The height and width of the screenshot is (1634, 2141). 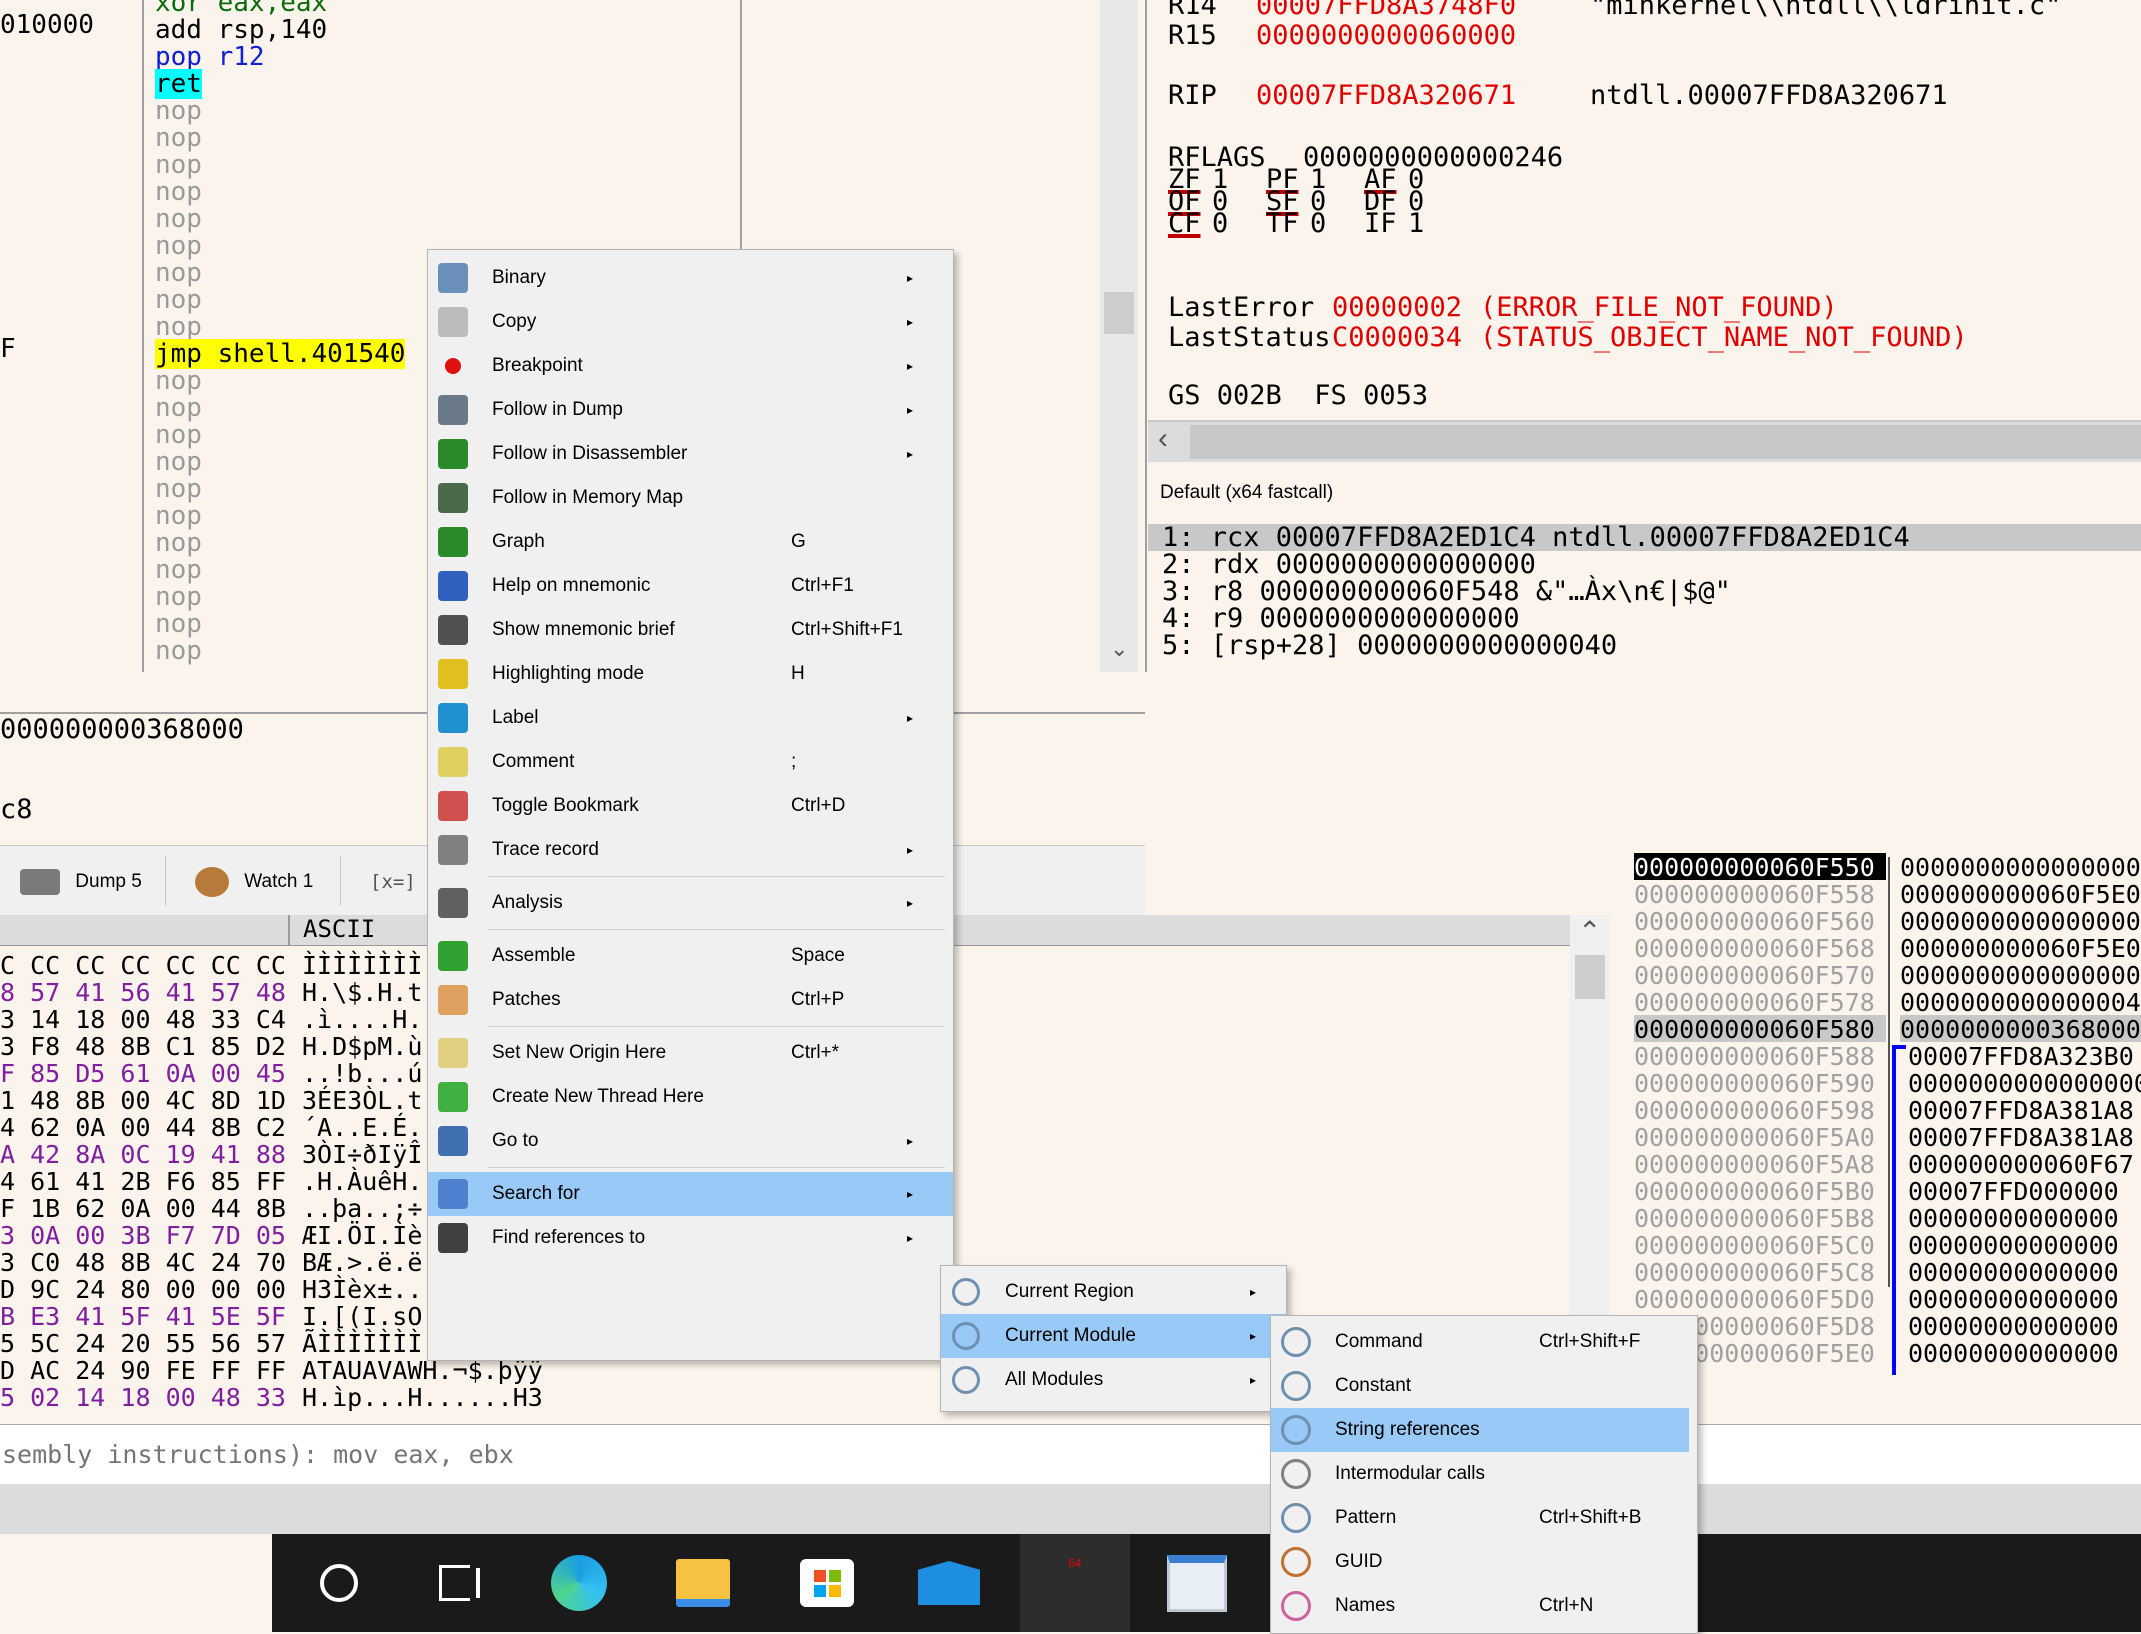 What do you see at coordinates (1760, 1001) in the screenshot?
I see `stack-address: 000000000060F578` at bounding box center [1760, 1001].